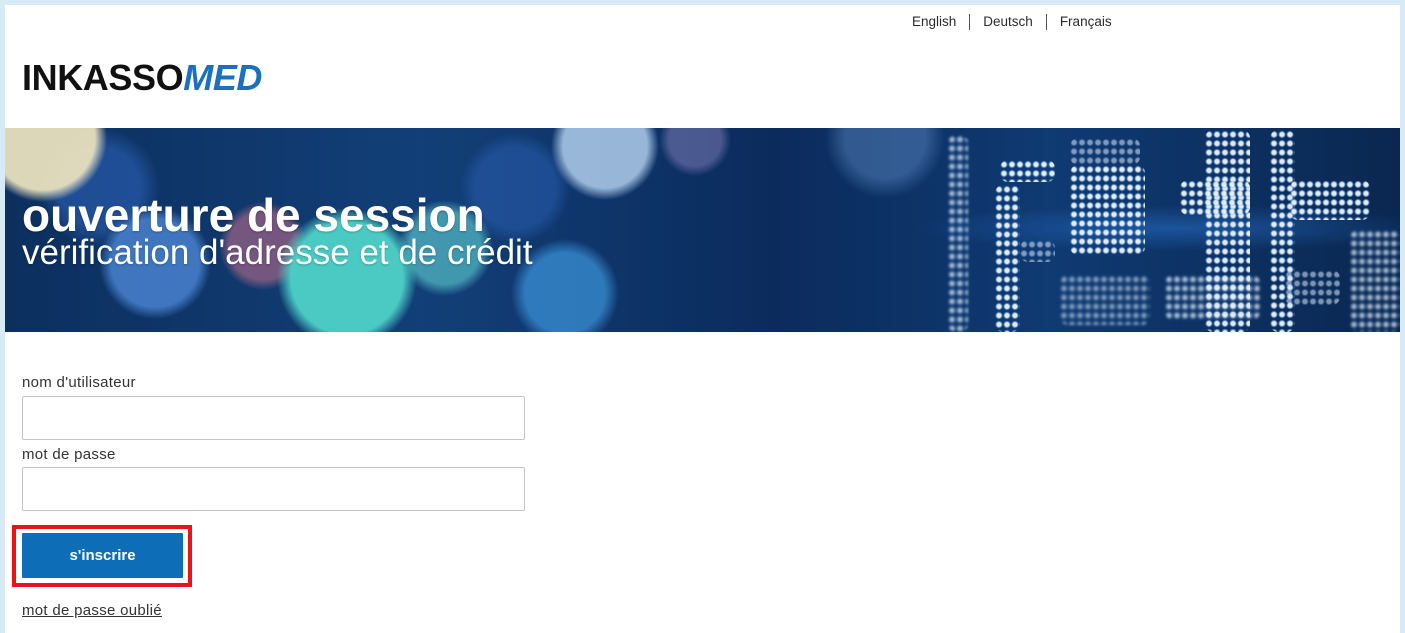  Describe the element at coordinates (934, 22) in the screenshot. I see `lang-link-english: English` at that location.